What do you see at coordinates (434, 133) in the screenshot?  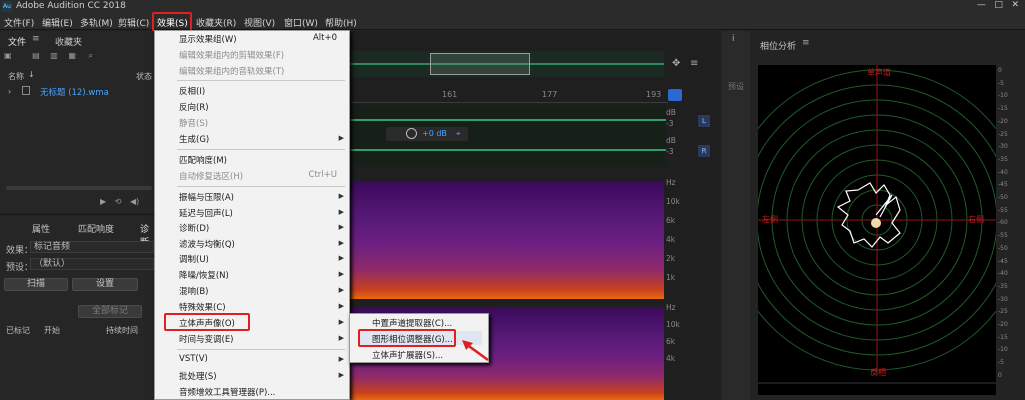 I see `gain-value: +0 dB` at bounding box center [434, 133].